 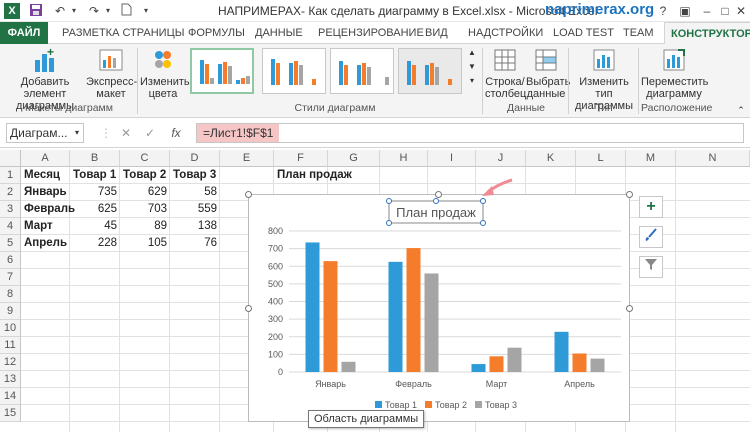 I want to click on cell: 58, so click(x=195, y=192).